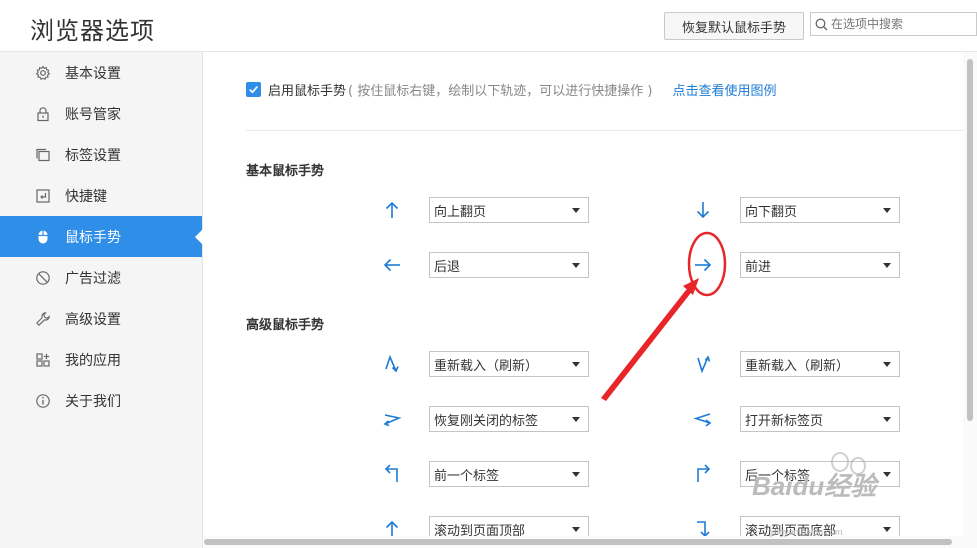 This screenshot has width=977, height=548. I want to click on wrench-icon, so click(43, 319).